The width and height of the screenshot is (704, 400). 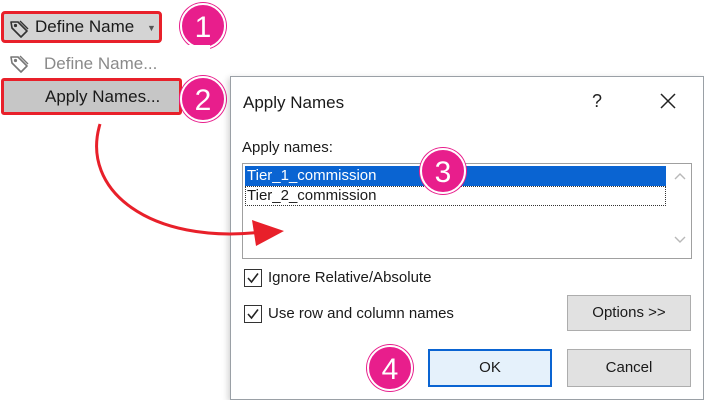 What do you see at coordinates (490, 368) in the screenshot?
I see `ok-button: OK` at bounding box center [490, 368].